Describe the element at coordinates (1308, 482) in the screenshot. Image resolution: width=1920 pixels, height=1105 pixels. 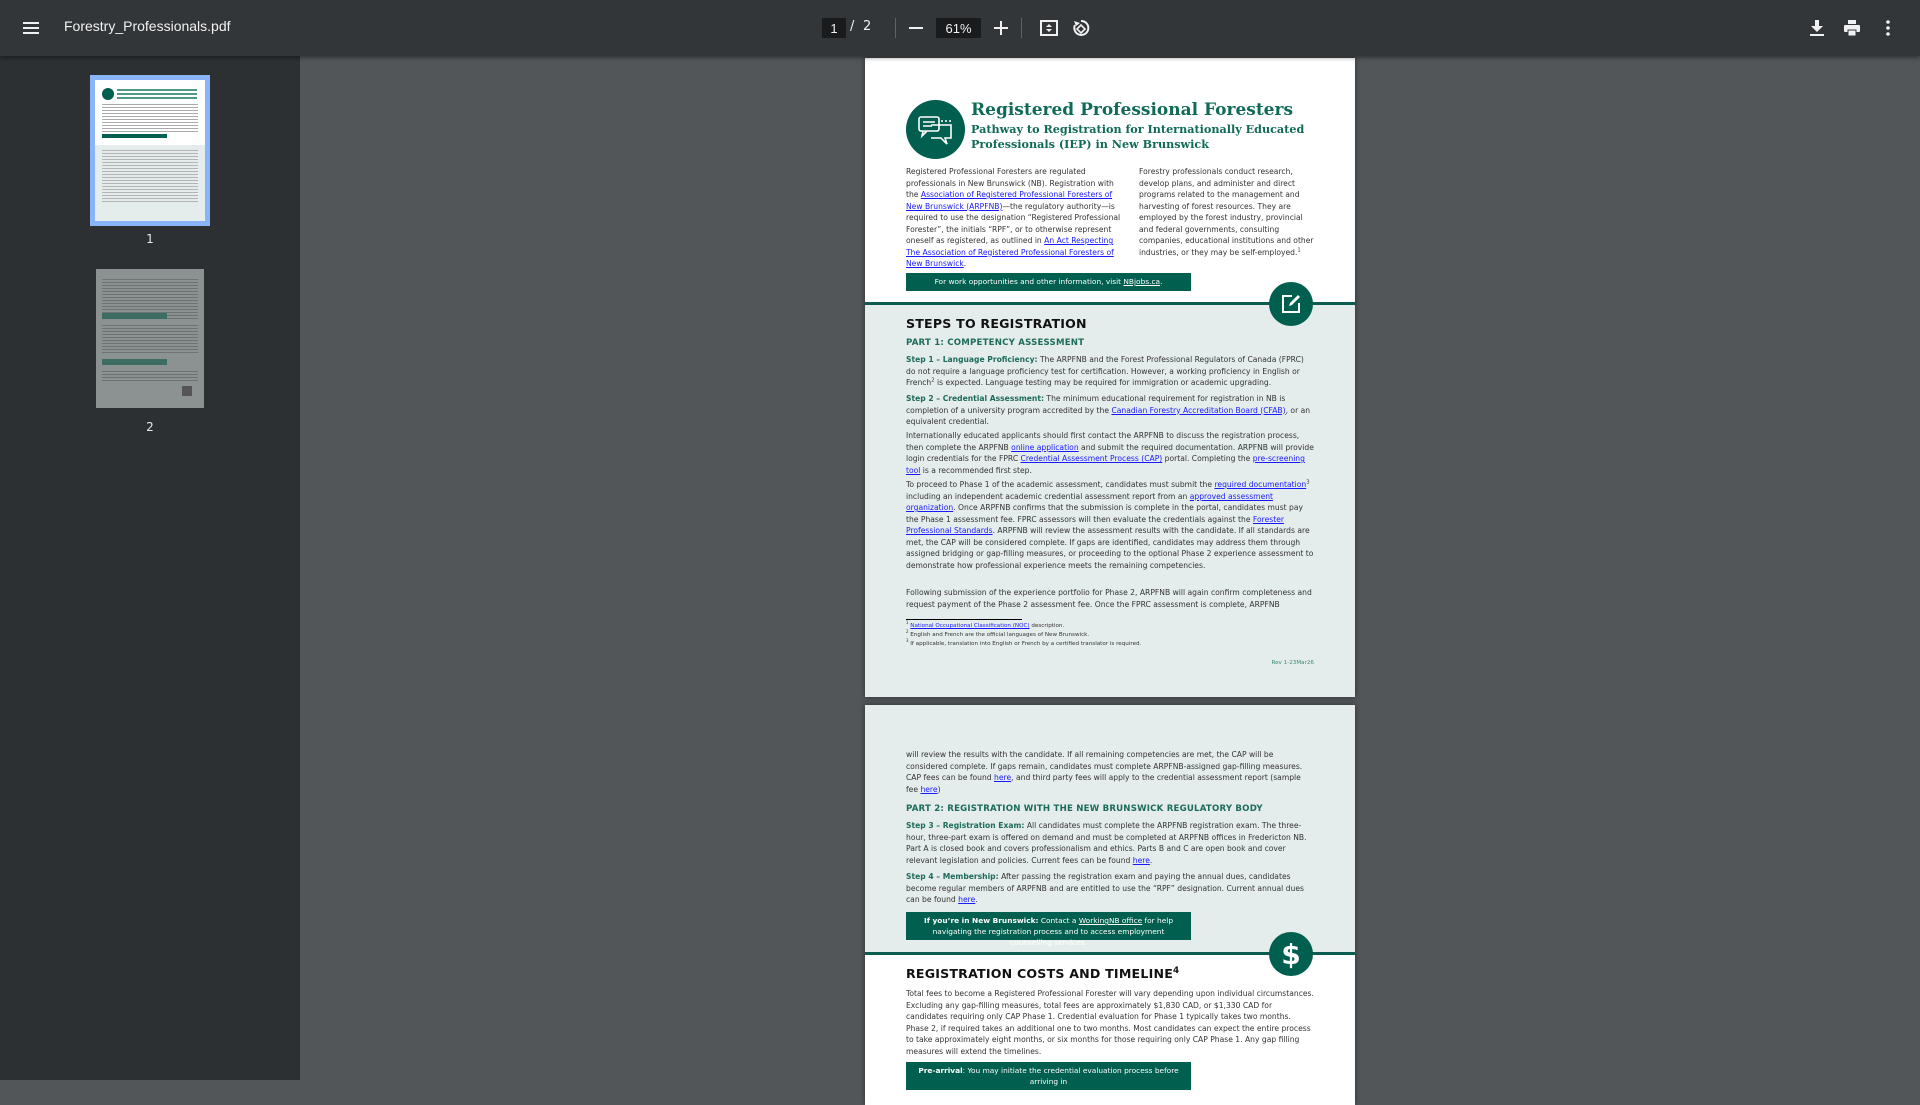
I see `footnote-marker: 3` at that location.